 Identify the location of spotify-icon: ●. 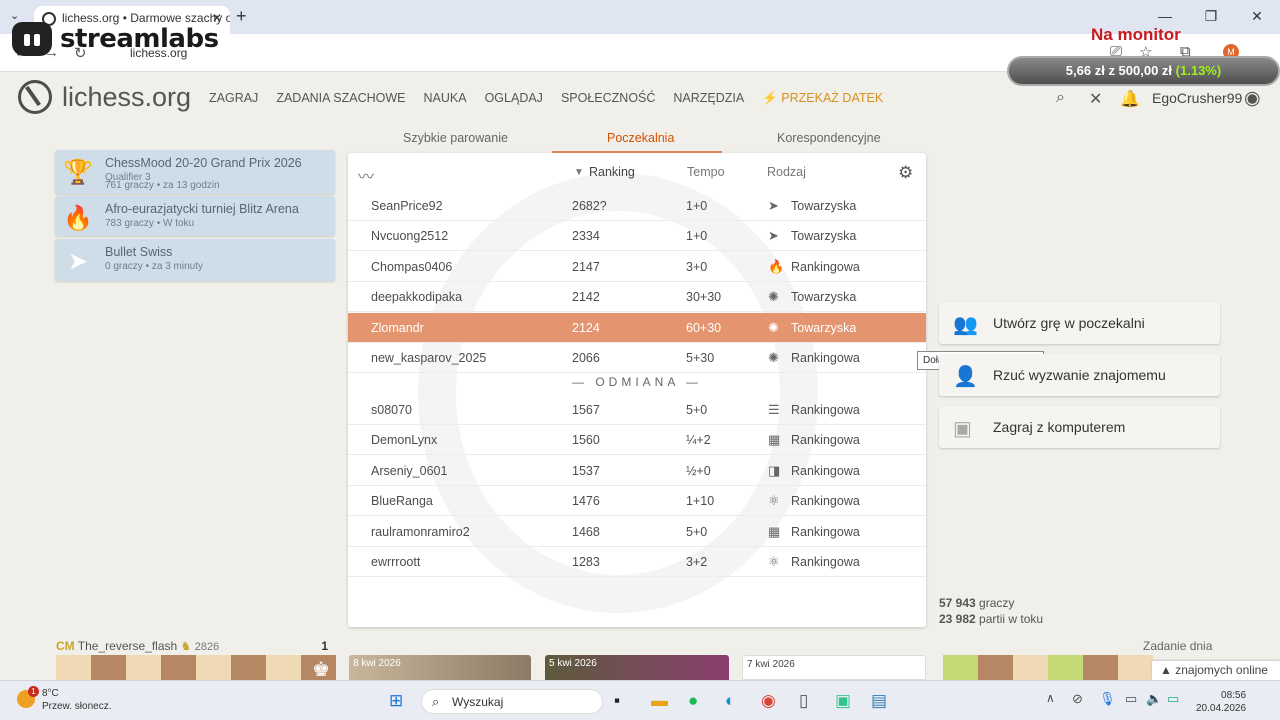
(693, 701).